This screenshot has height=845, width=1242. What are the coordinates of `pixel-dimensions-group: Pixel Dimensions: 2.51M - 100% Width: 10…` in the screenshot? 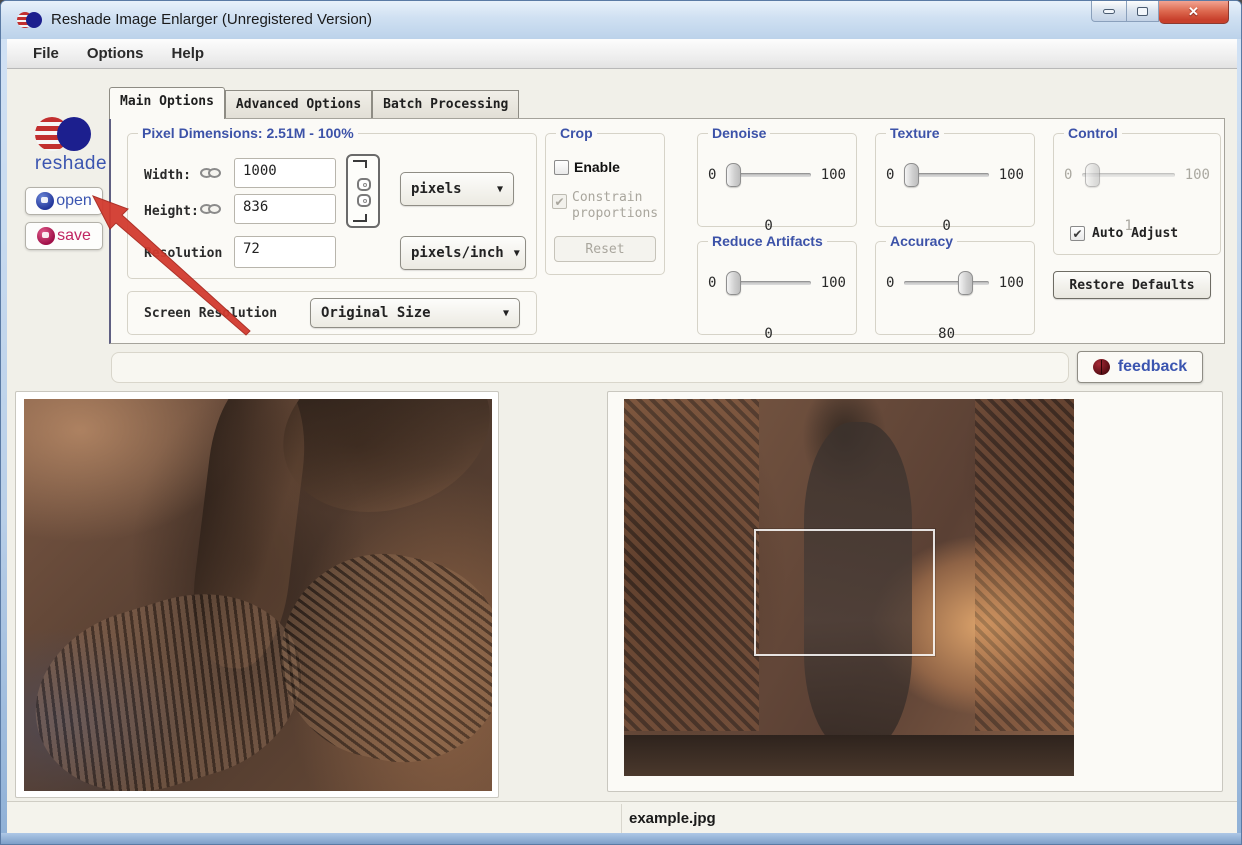 It's located at (332, 202).